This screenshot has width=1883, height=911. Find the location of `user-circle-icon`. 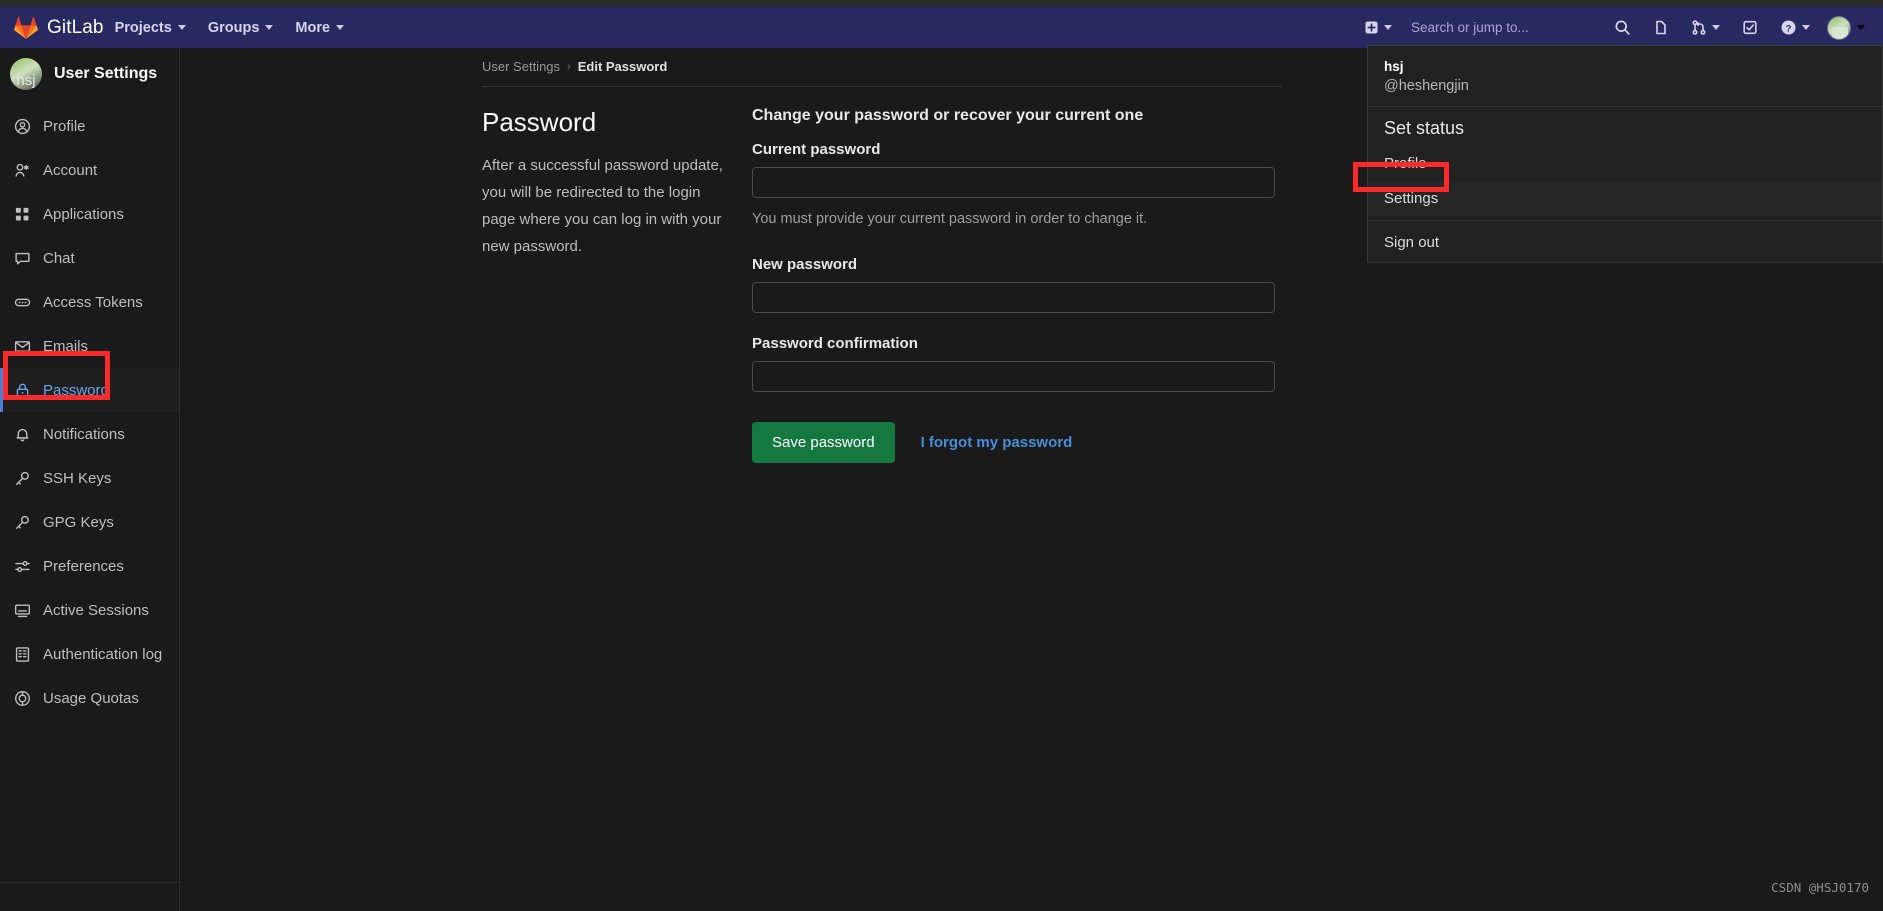

user-circle-icon is located at coordinates (22, 126).